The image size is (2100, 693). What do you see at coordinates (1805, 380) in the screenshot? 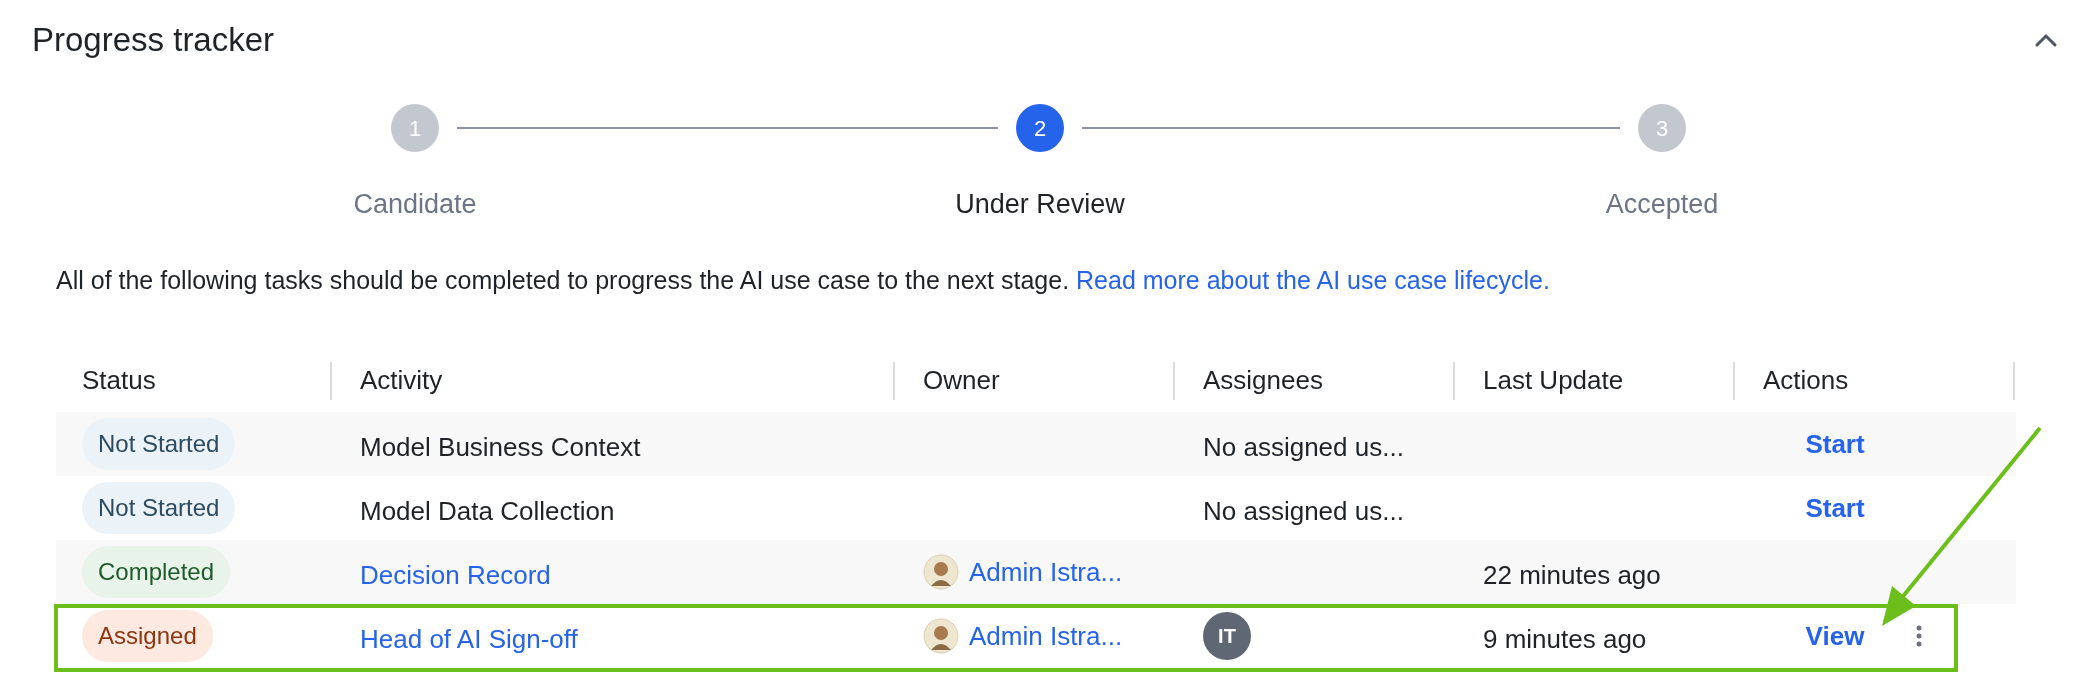
I see `column-header: Actions` at bounding box center [1805, 380].